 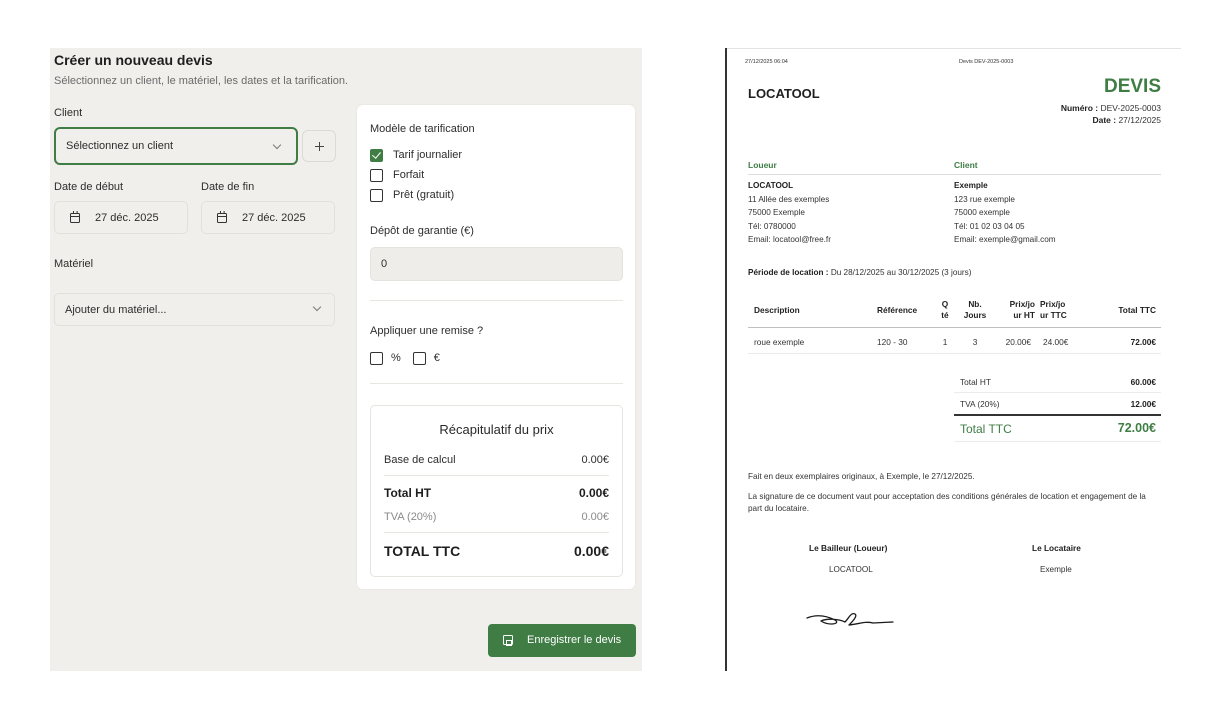 What do you see at coordinates (966, 165) in the screenshot?
I see `client-heading: Client` at bounding box center [966, 165].